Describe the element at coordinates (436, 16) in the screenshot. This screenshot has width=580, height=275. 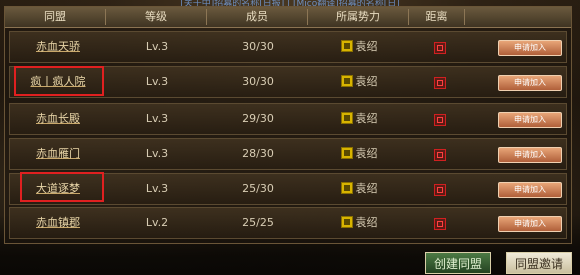
I see `header-distance: 距离` at that location.